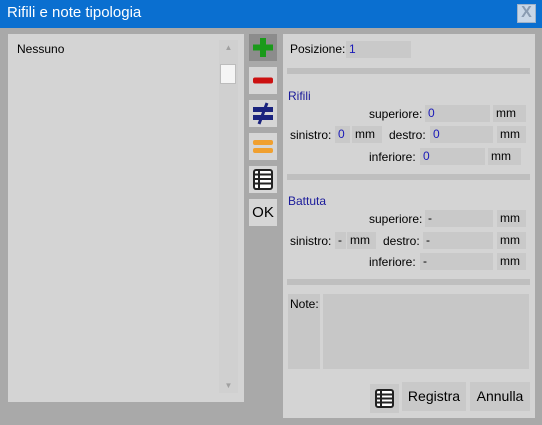 The image size is (542, 425). What do you see at coordinates (396, 219) in the screenshot?
I see `battuta-top-label: superiore:` at bounding box center [396, 219].